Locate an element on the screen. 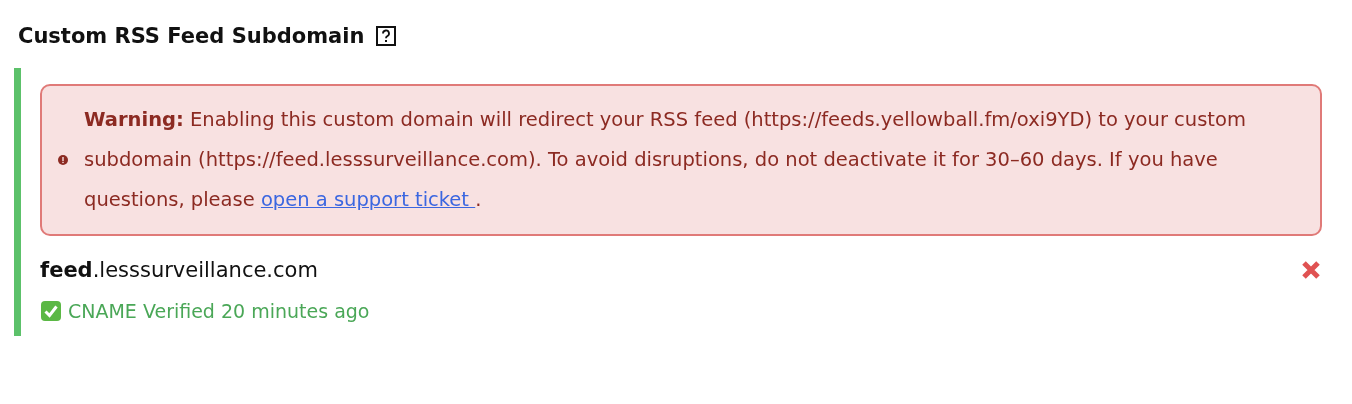  domain-name: feed.lesssurveillance.com is located at coordinates (179, 270).